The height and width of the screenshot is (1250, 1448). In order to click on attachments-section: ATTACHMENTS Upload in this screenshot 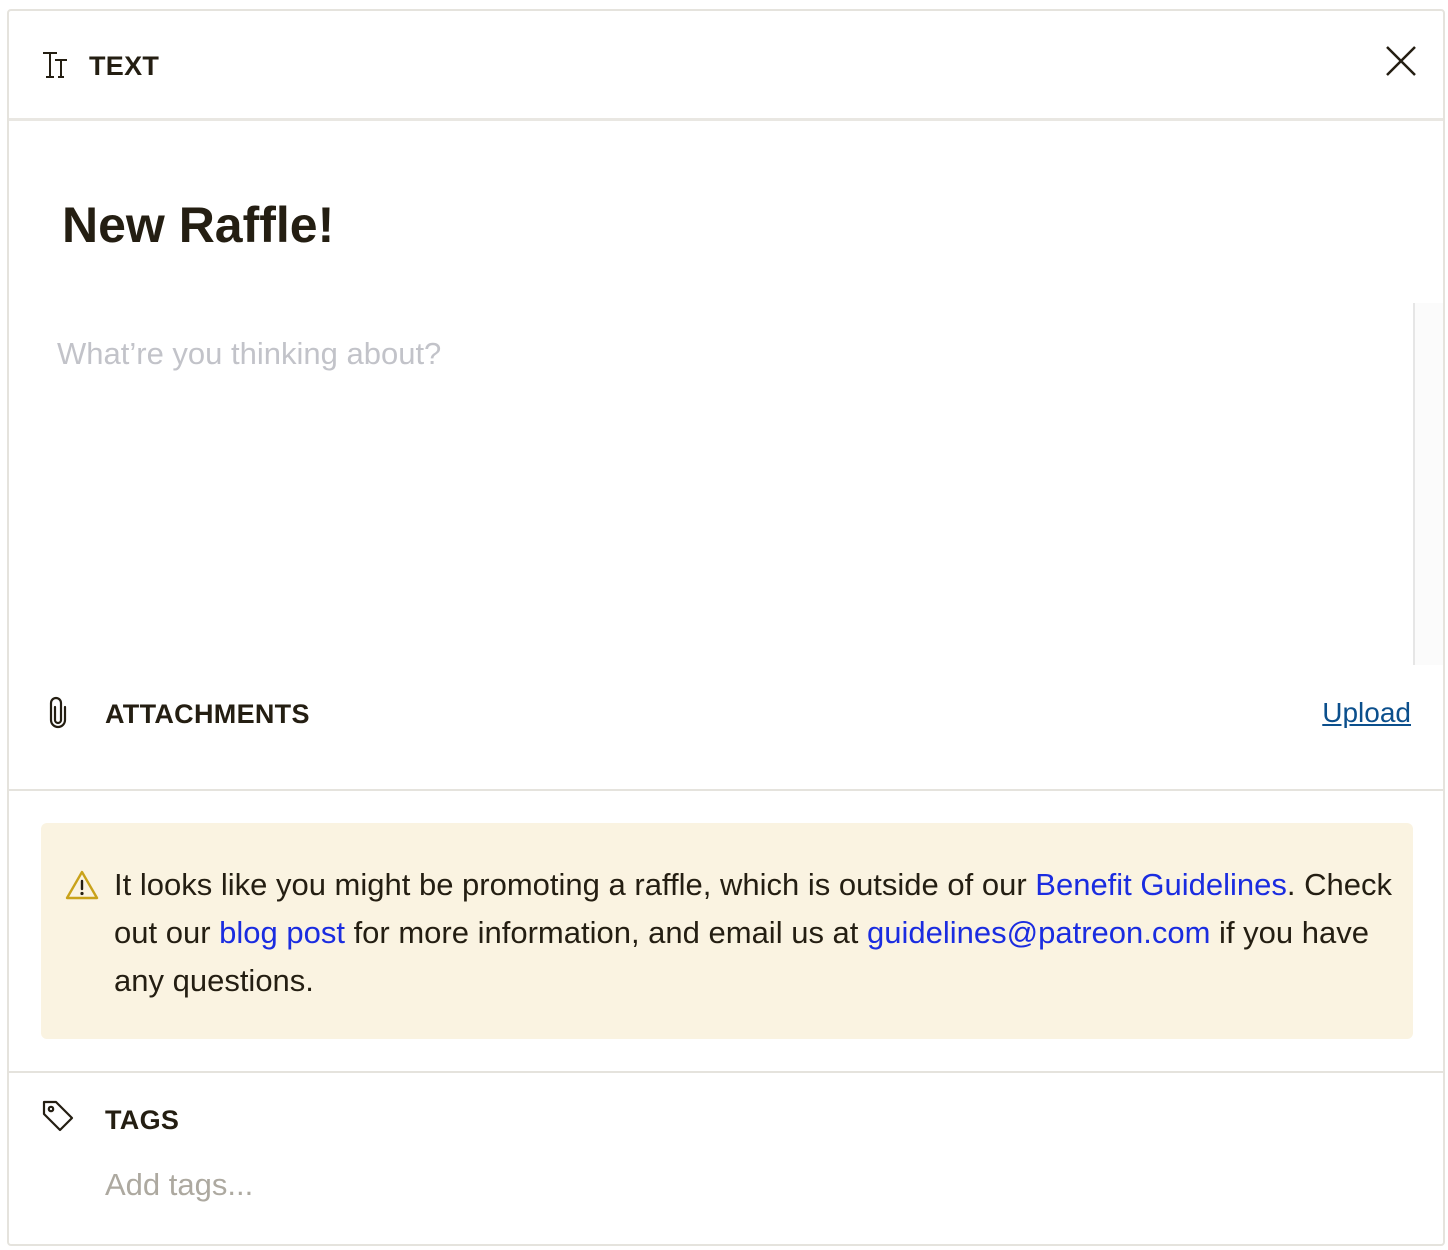, I will do `click(726, 736)`.